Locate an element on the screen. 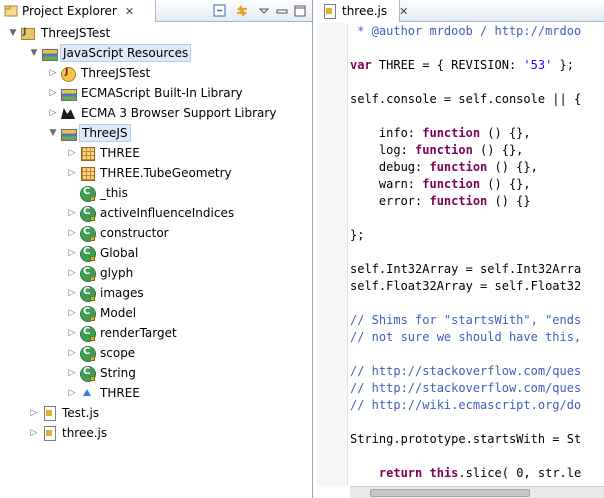  tree-item-ecma3-browser-lib: ▷ ECMA 3 Browser Support Library is located at coordinates (156, 113).